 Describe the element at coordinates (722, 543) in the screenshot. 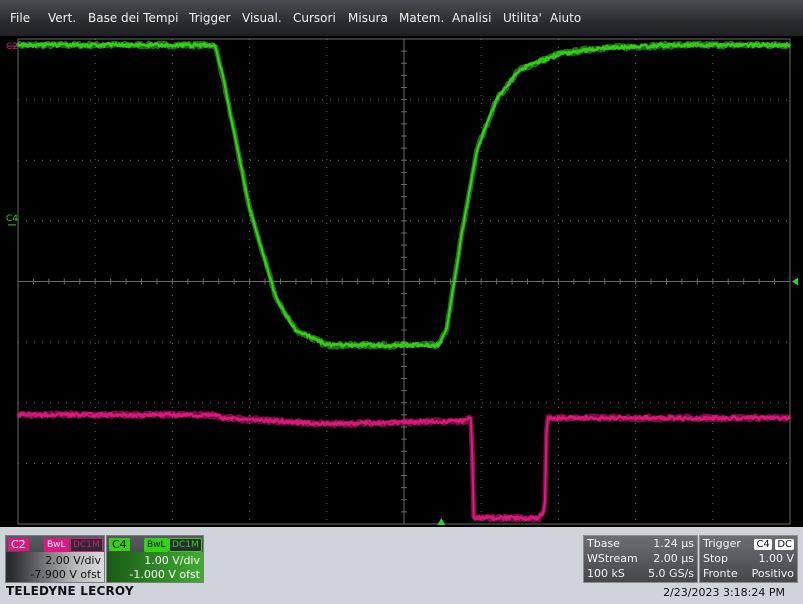

I see `trigger-title: Trigger` at that location.